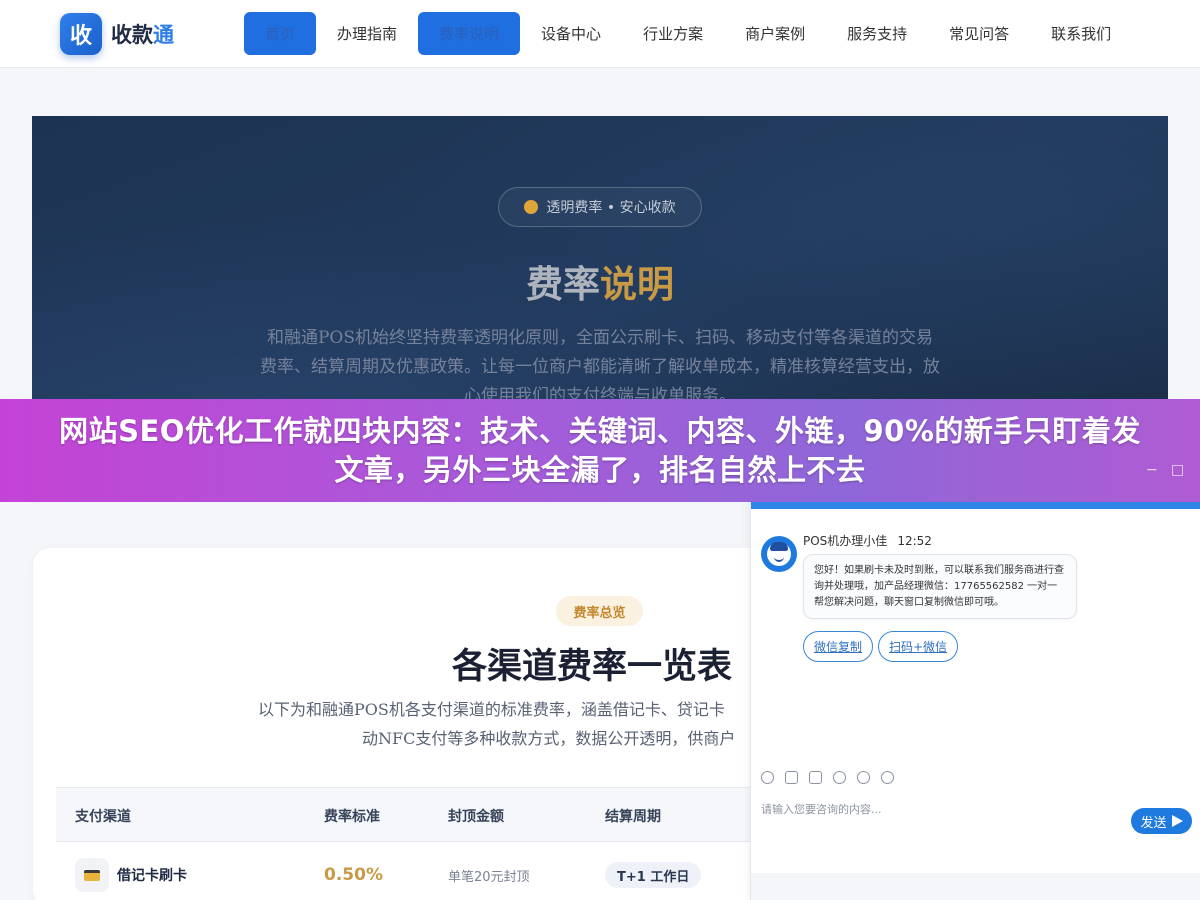  I want to click on settlement-cell: T+1 工作日, so click(653, 871).